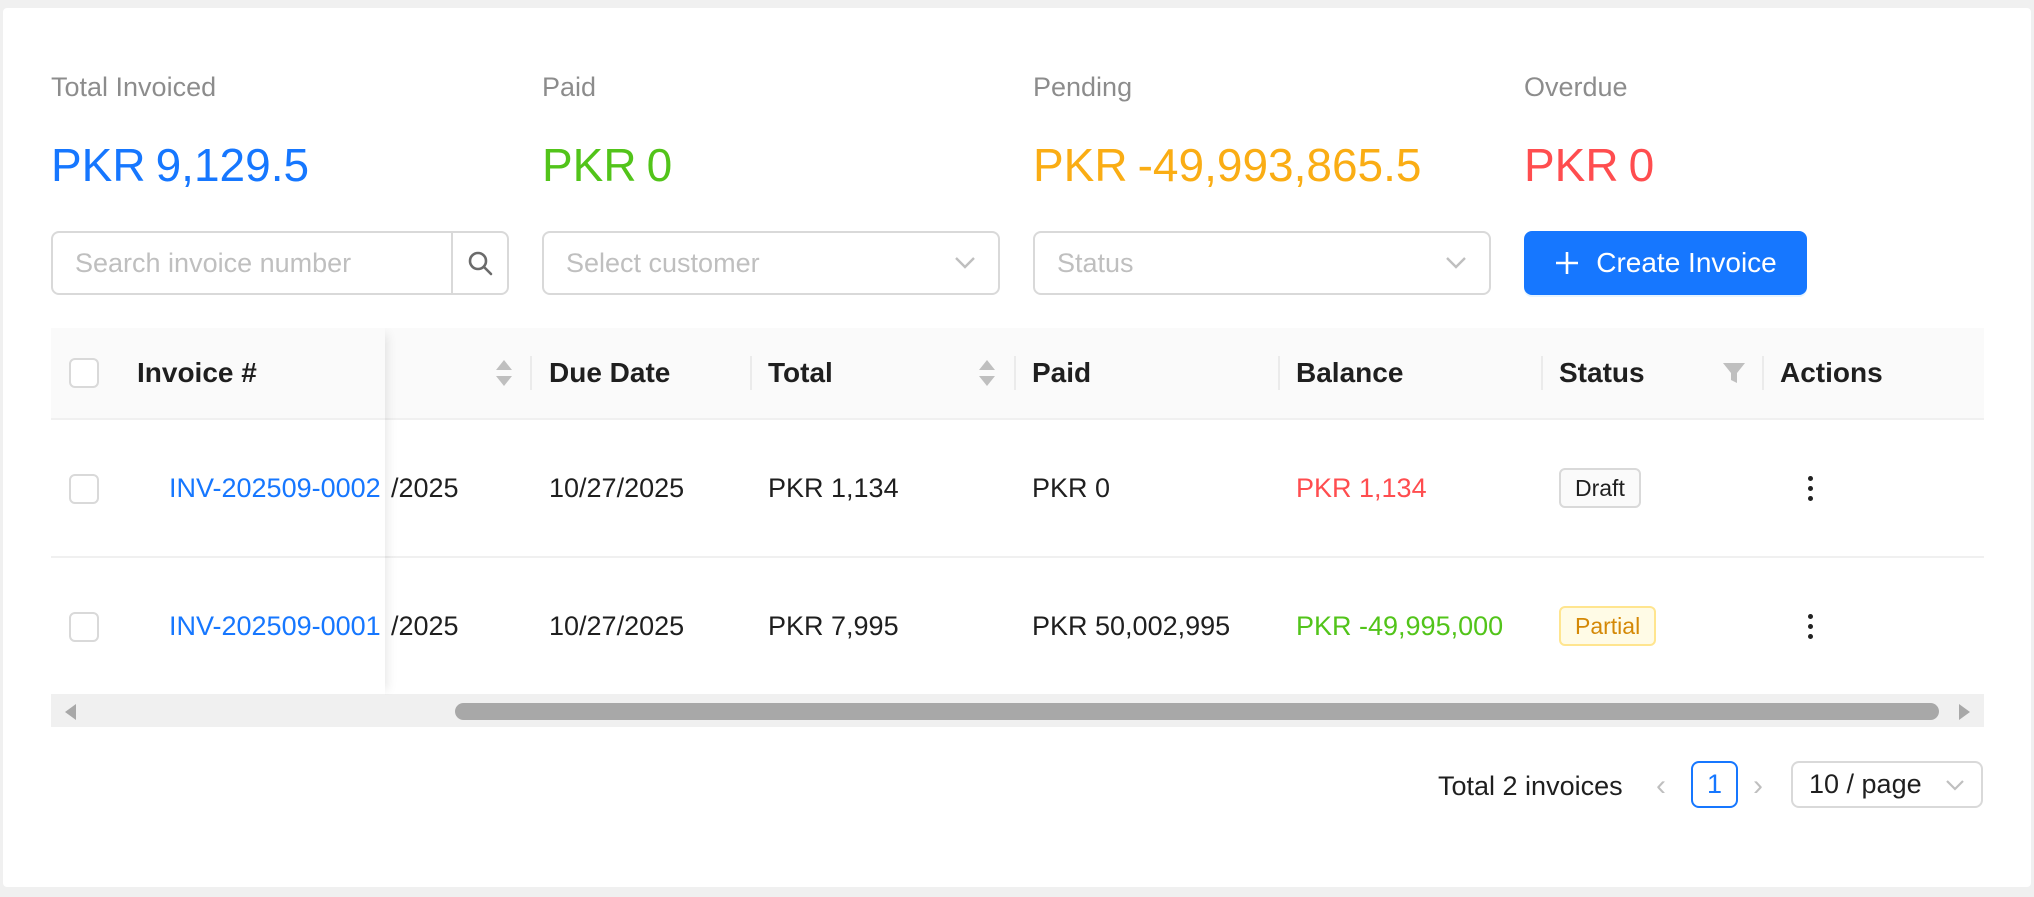  I want to click on cell-status: Draft, so click(1600, 488).